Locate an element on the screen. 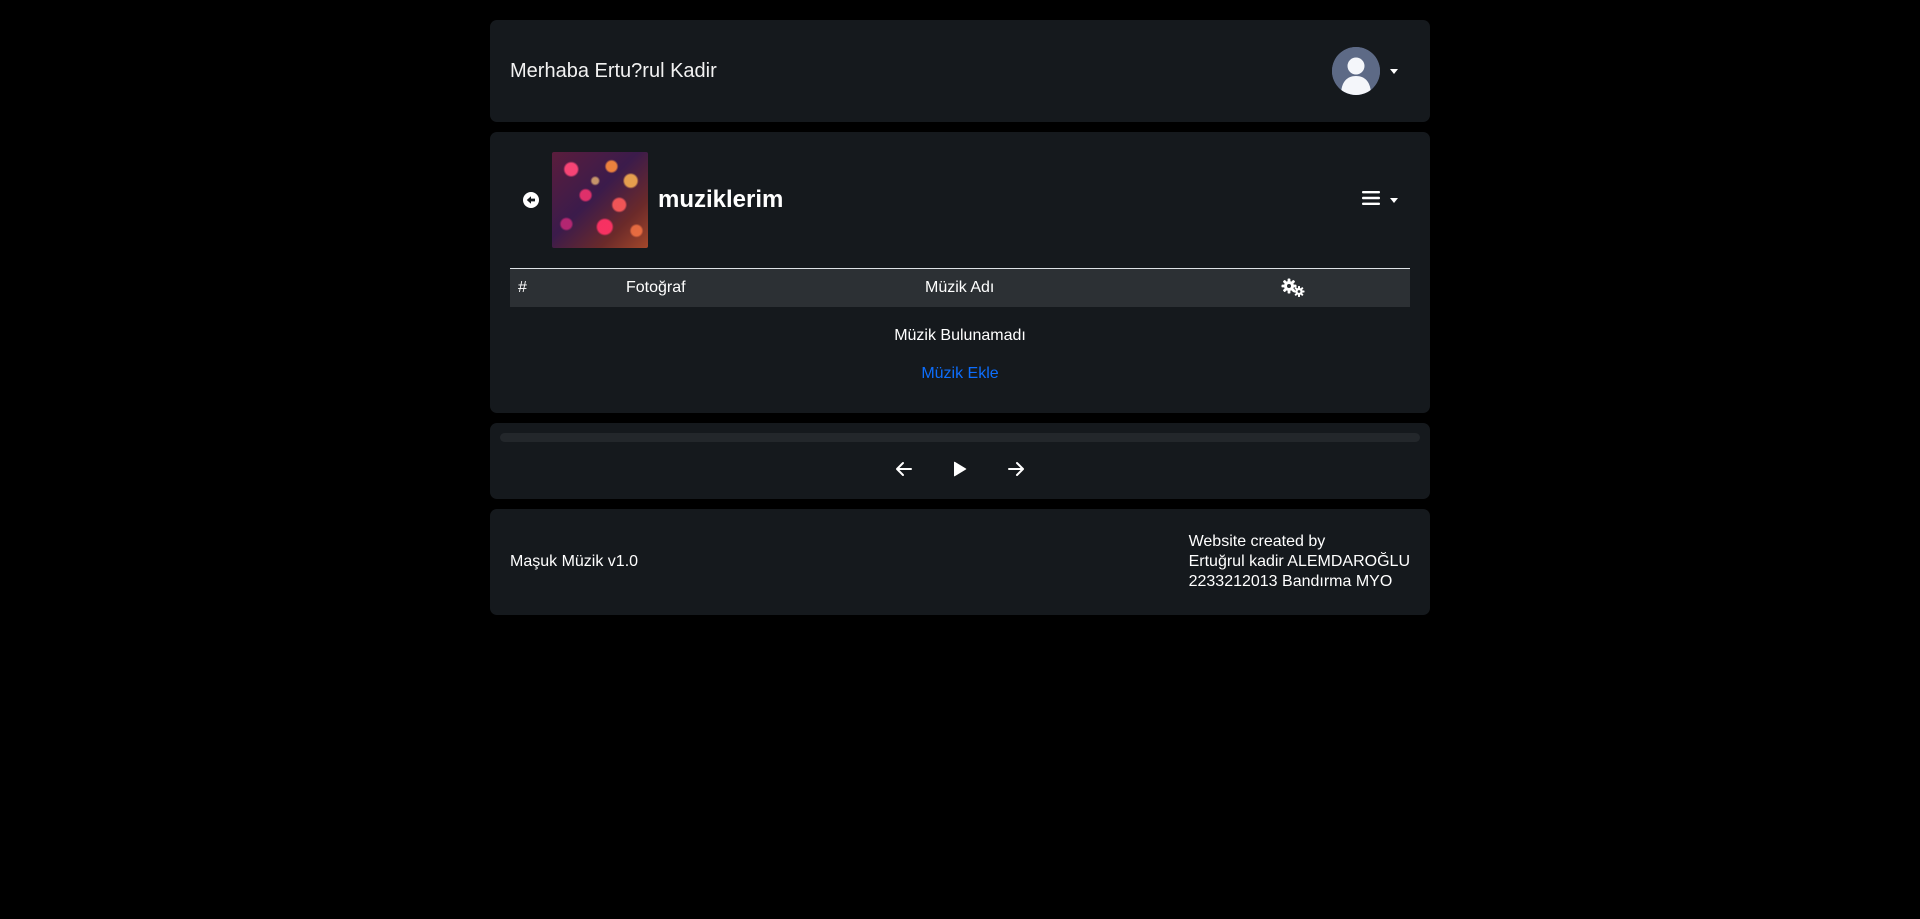 The image size is (1920, 919). table-header-row: # Fotoğraf Müzik Adı is located at coordinates (960, 288).